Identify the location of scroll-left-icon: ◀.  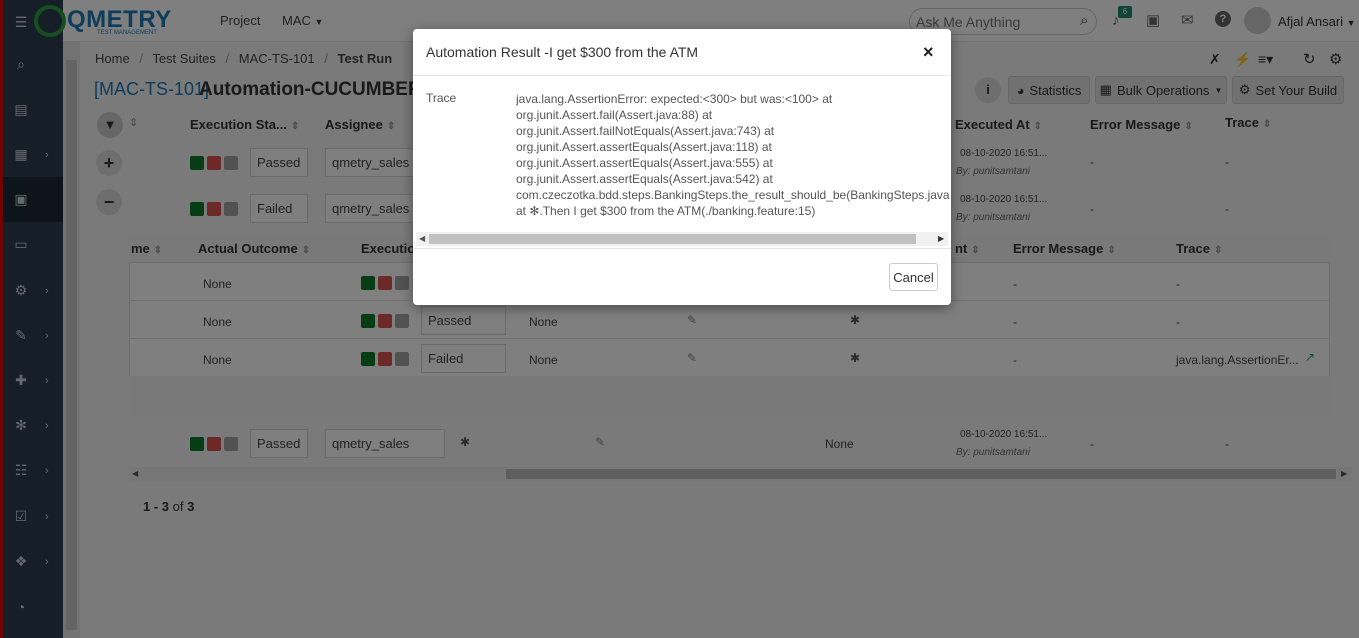
(422, 238).